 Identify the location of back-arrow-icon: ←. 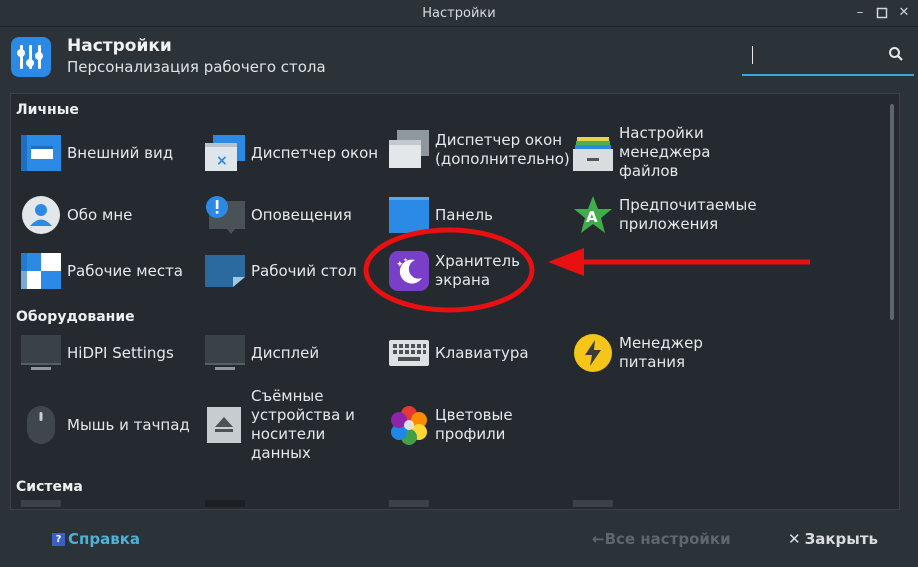
(598, 539).